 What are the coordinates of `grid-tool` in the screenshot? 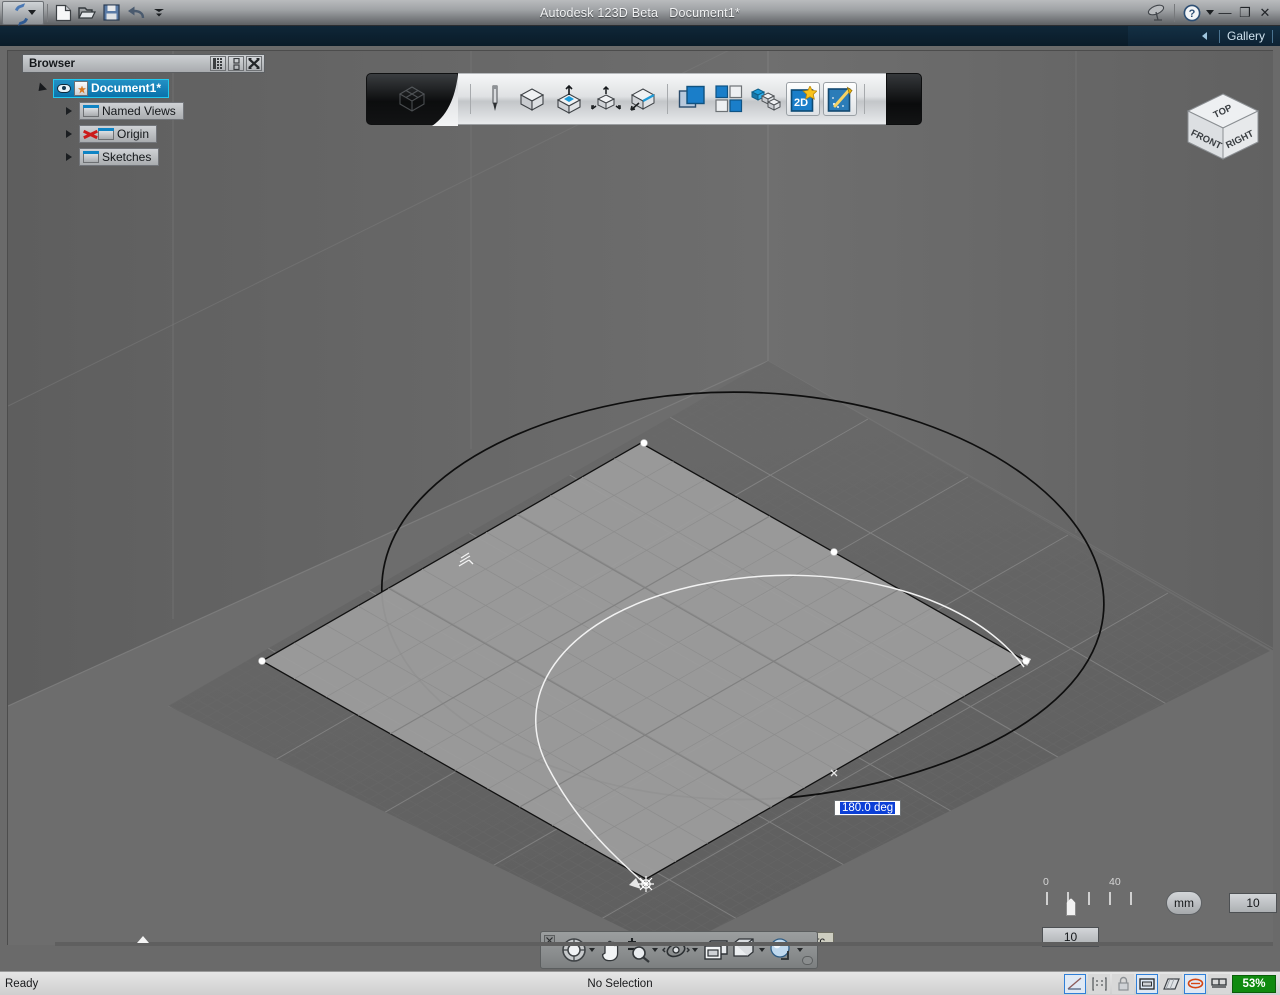 It's located at (729, 99).